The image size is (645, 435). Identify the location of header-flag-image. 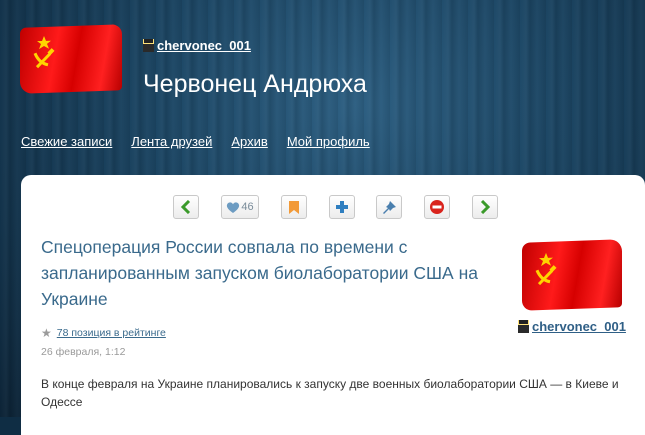
(71, 59).